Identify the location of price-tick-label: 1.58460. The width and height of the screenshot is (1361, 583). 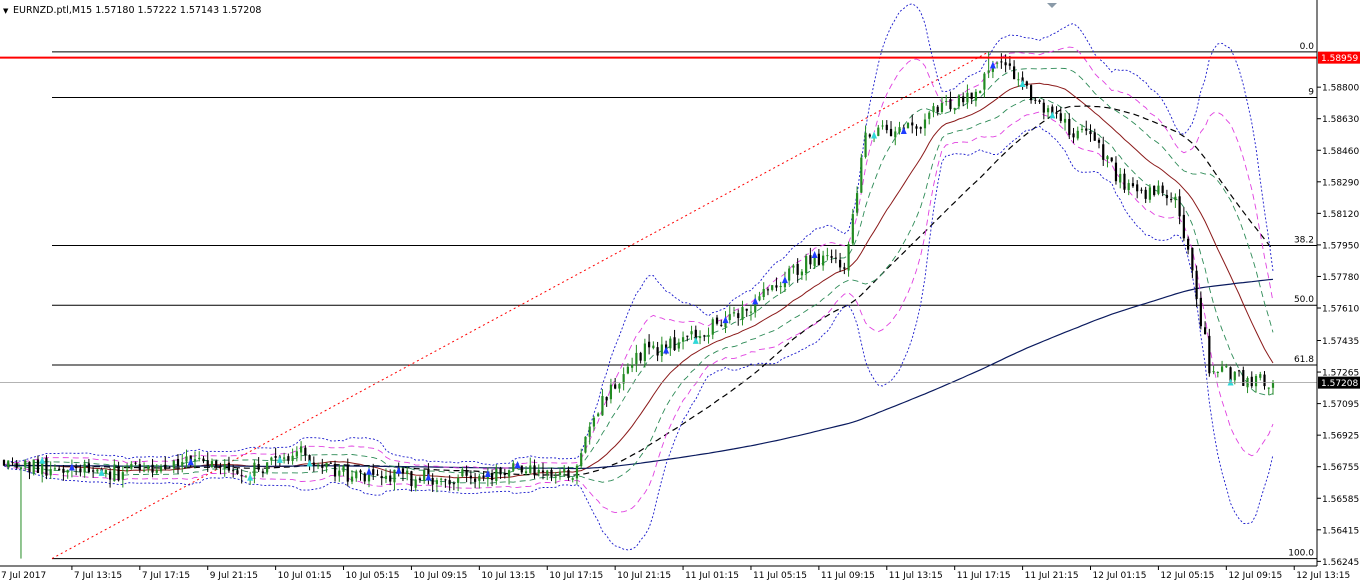
(1340, 152).